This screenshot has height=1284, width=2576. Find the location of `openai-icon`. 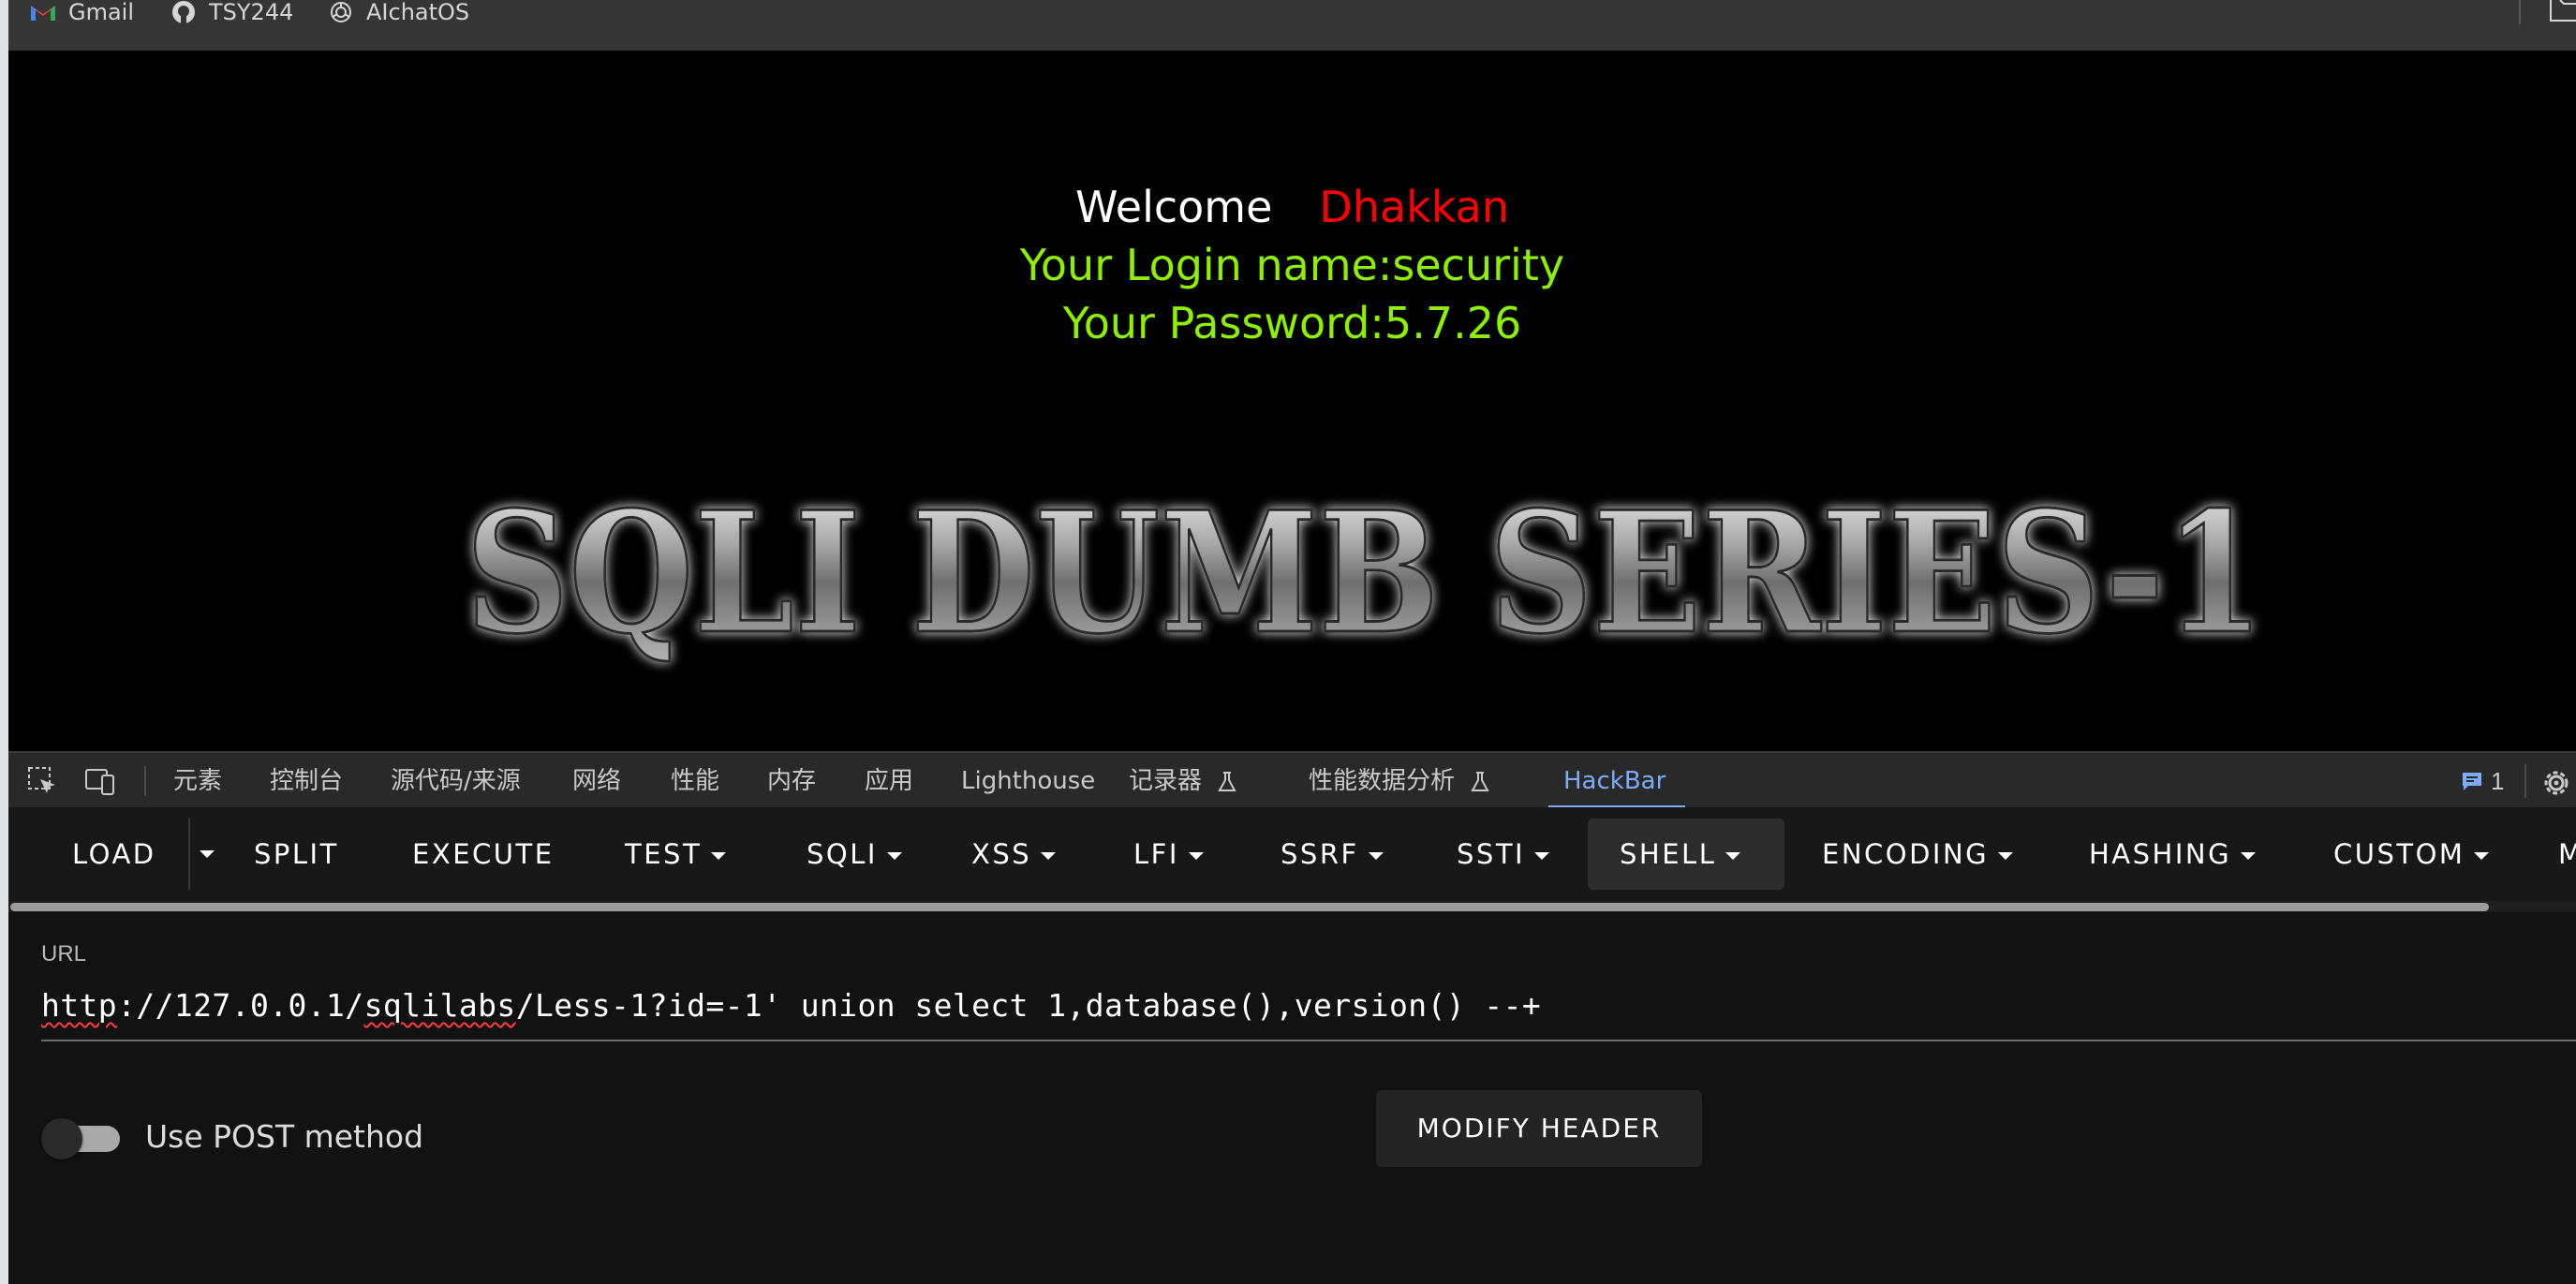

openai-icon is located at coordinates (341, 12).